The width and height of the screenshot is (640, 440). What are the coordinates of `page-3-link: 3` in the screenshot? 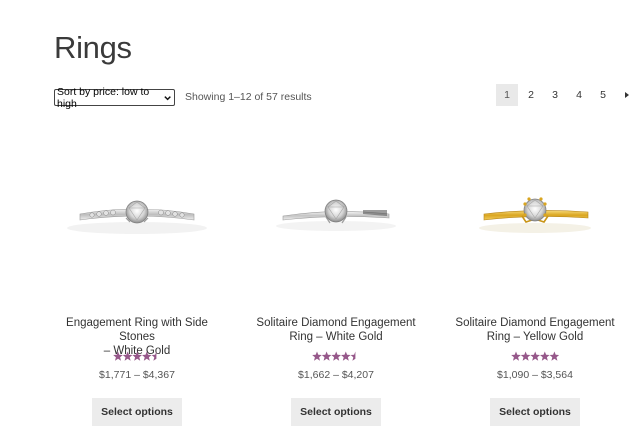 It's located at (555, 95).